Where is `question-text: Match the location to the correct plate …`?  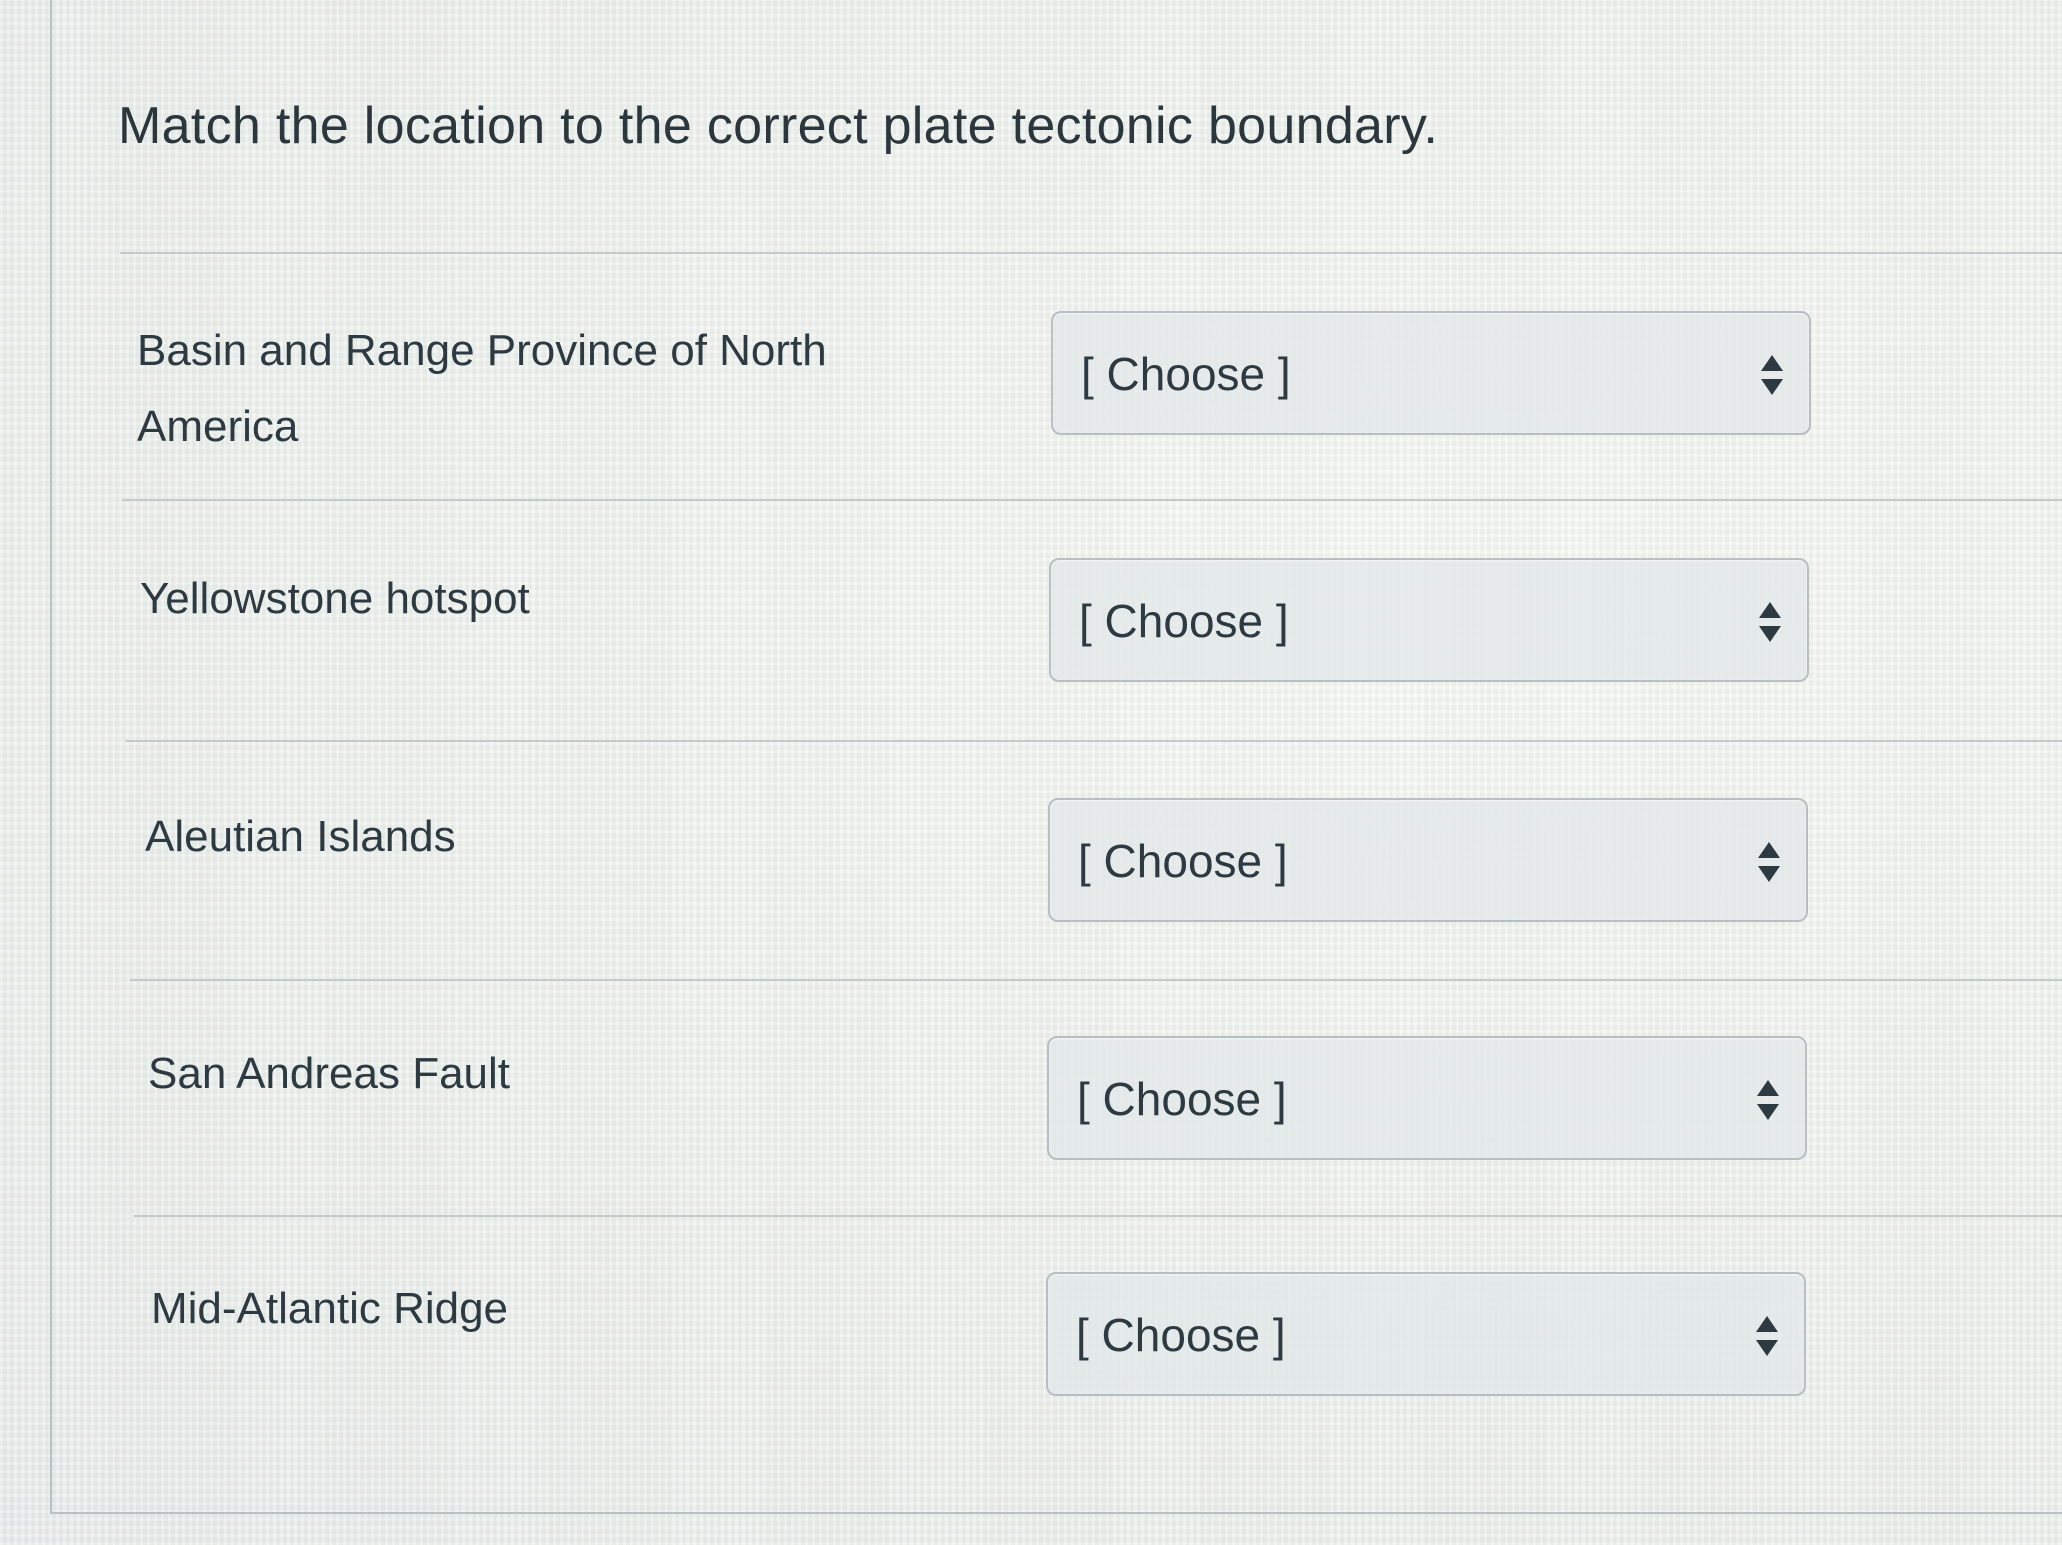
question-text: Match the location to the correct plate … is located at coordinates (778, 126).